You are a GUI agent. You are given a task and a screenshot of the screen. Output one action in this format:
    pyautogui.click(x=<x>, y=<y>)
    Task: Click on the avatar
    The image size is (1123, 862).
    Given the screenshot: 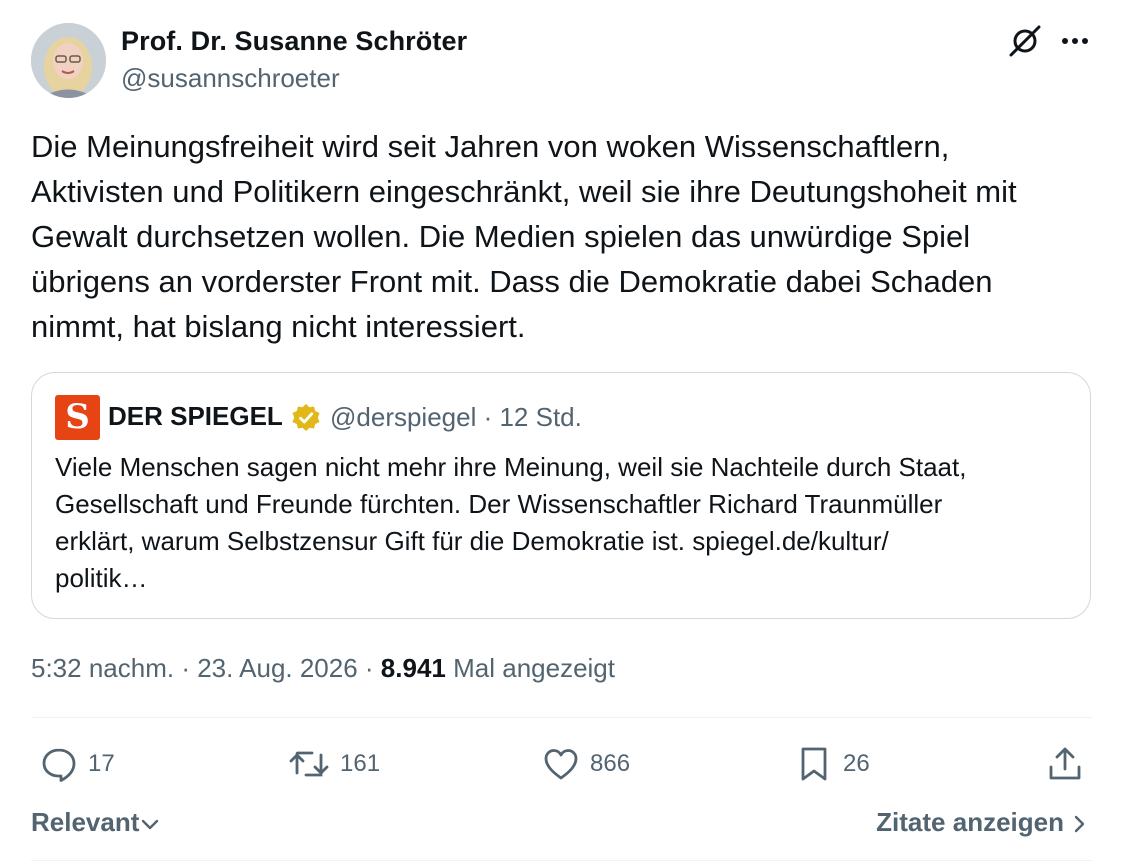 What is the action you would take?
    pyautogui.click(x=68, y=60)
    